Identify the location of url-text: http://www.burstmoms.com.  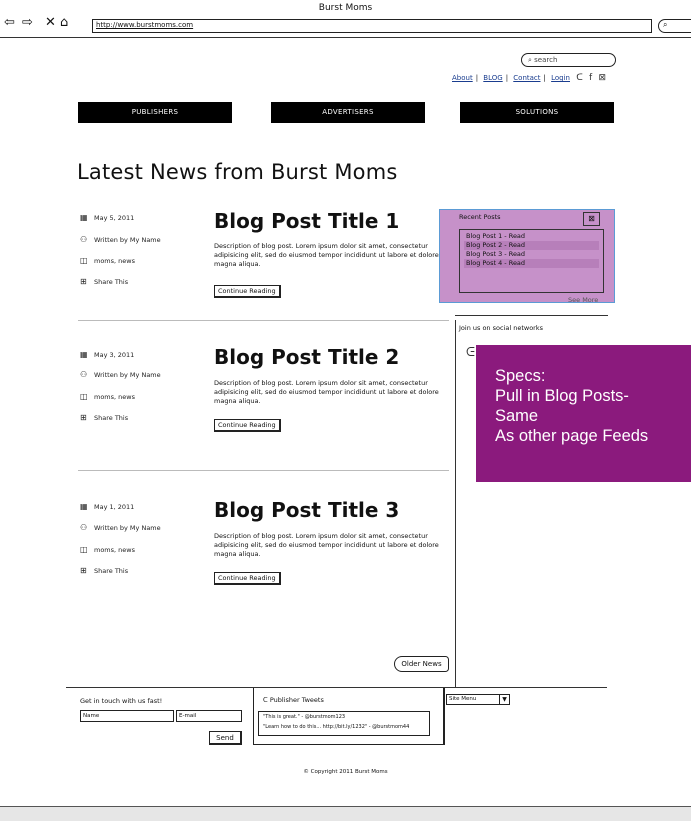
(145, 25).